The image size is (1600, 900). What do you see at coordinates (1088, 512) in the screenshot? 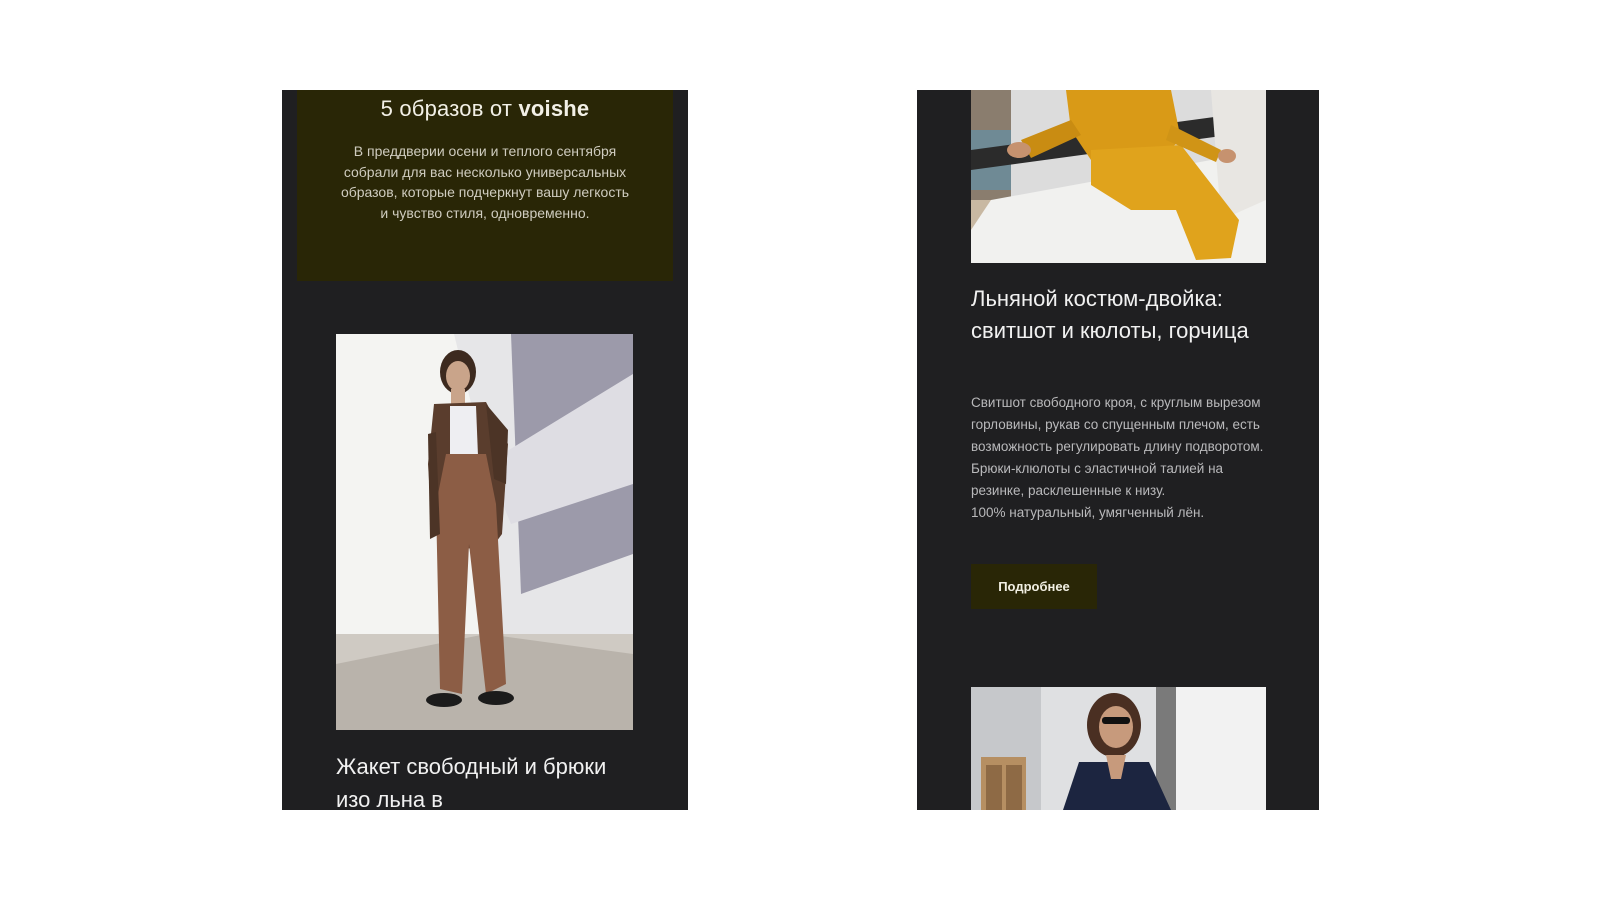
I see `product-material-text: 100% натуральный, умягченный лён.` at bounding box center [1088, 512].